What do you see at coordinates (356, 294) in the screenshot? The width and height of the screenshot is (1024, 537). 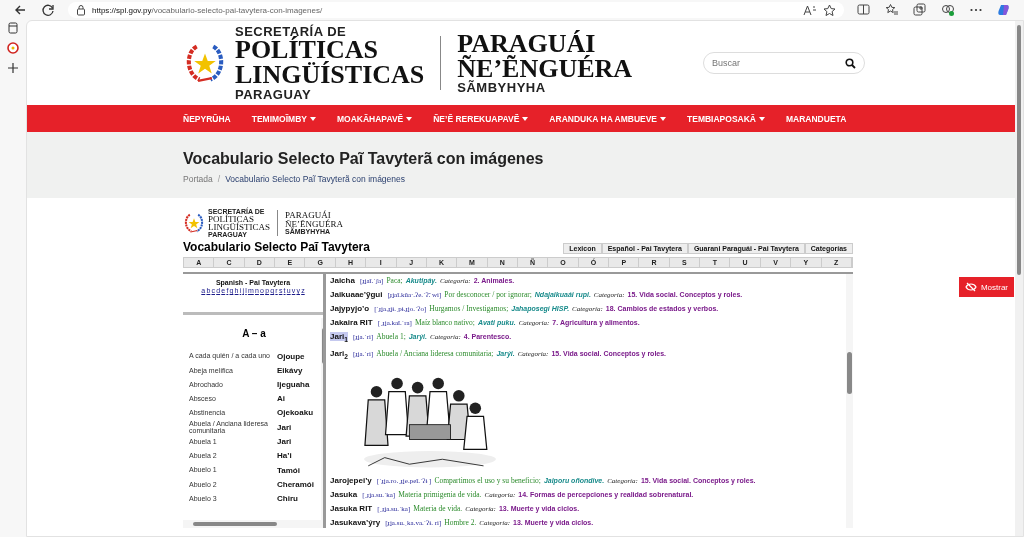 I see `headword: Jaikuaae’ỹgui` at bounding box center [356, 294].